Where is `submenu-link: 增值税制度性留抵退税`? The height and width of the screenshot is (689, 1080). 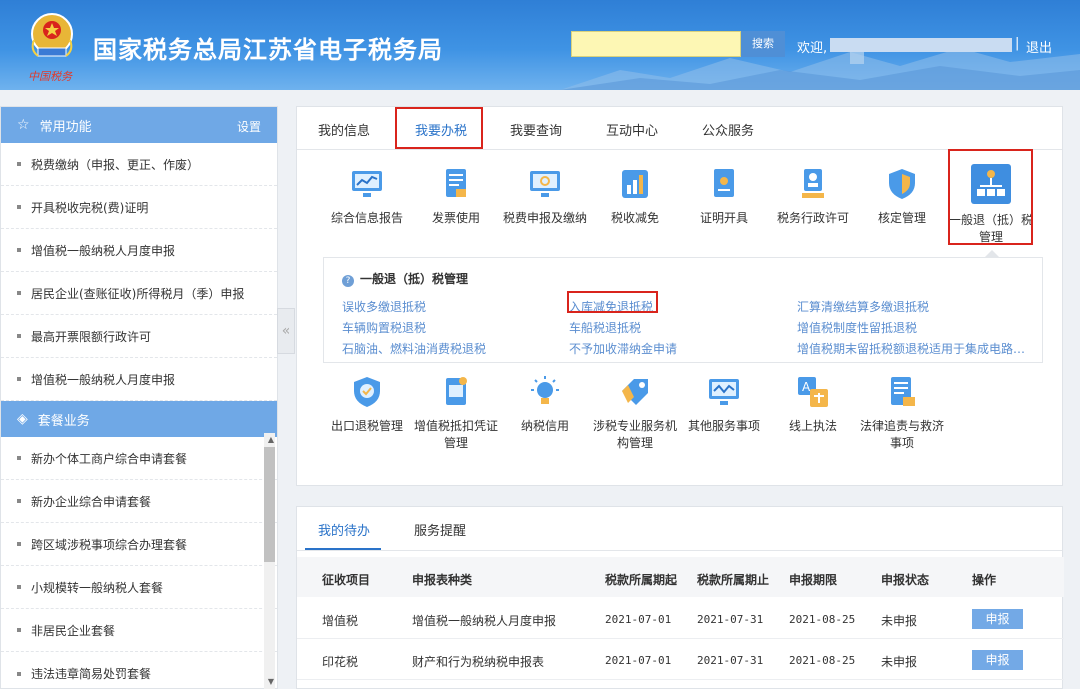 submenu-link: 增值税制度性留抵退税 is located at coordinates (857, 327).